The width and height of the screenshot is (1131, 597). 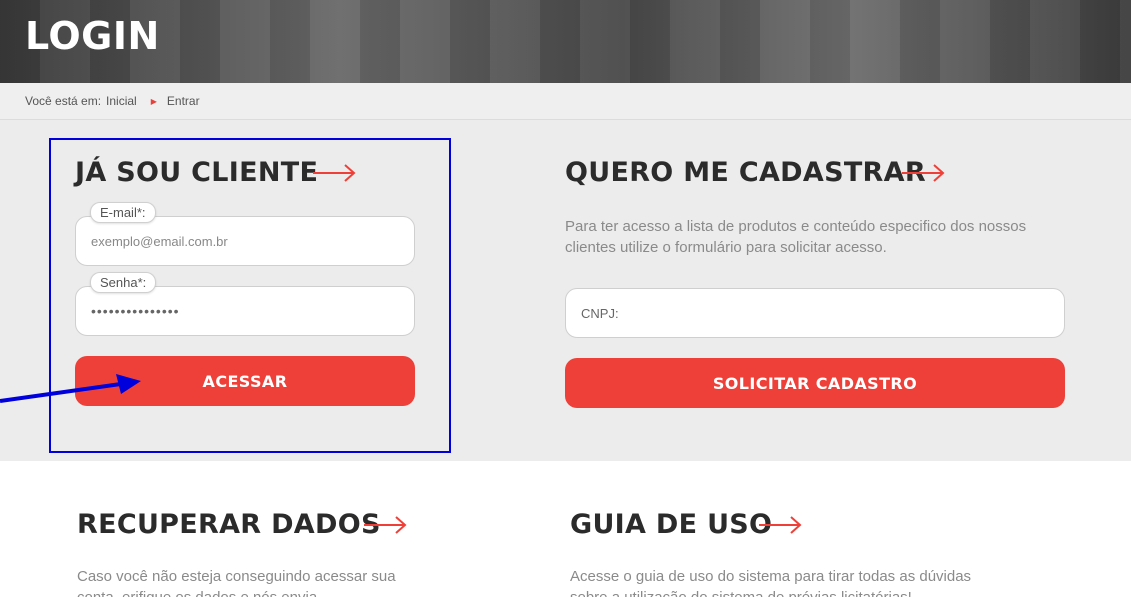 I want to click on cnpj-field: CNPJ:, so click(x=815, y=313).